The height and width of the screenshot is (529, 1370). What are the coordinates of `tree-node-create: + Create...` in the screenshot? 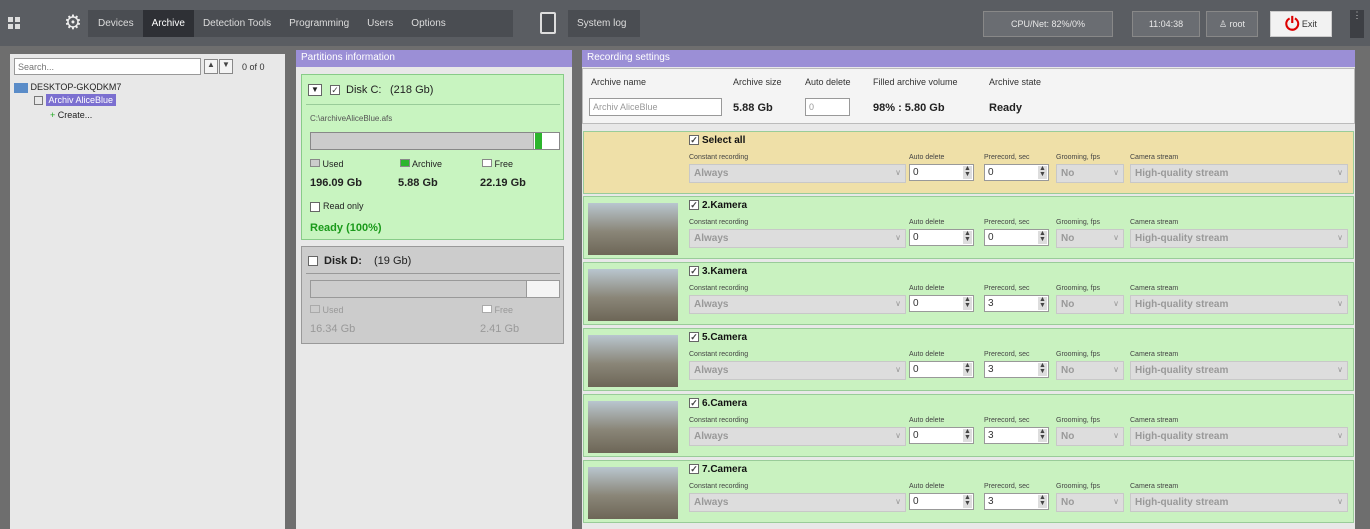 It's located at (71, 115).